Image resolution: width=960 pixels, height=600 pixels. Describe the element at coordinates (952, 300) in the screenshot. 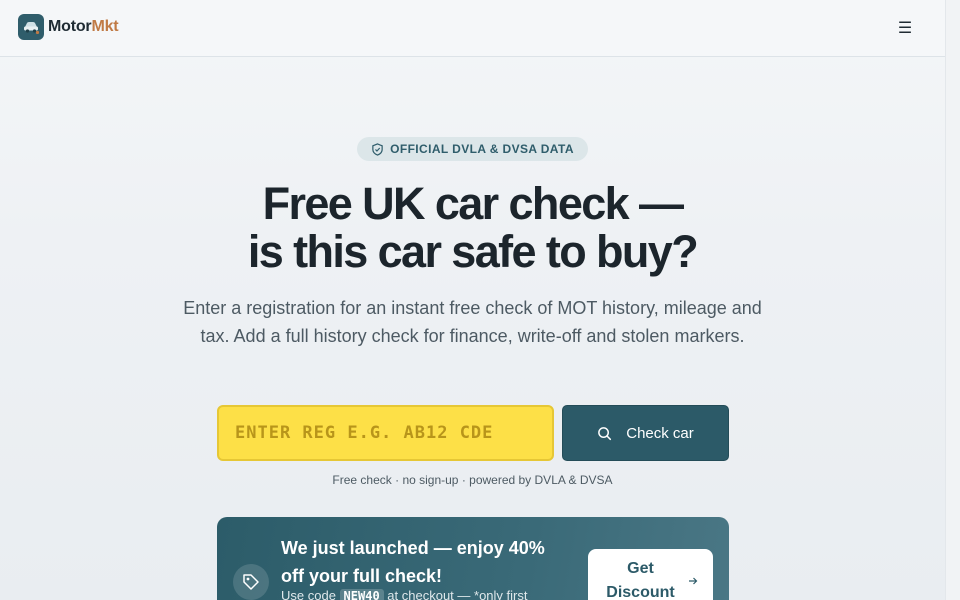

I see `page-scrollbar` at that location.